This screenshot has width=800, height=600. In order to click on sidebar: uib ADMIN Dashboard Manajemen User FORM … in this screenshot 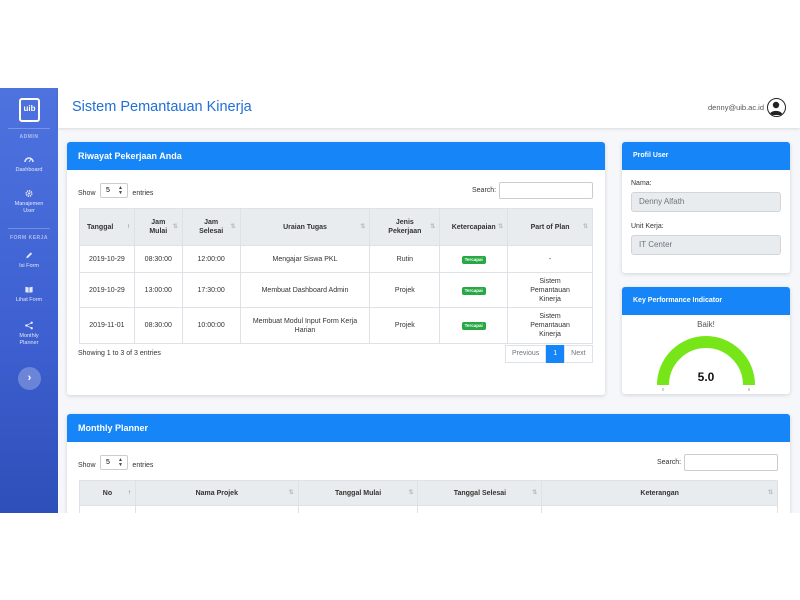, I will do `click(29, 300)`.